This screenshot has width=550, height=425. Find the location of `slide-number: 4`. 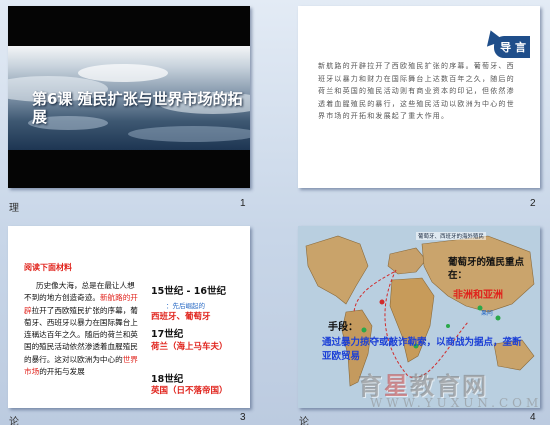

slide-number: 4 is located at coordinates (533, 417).